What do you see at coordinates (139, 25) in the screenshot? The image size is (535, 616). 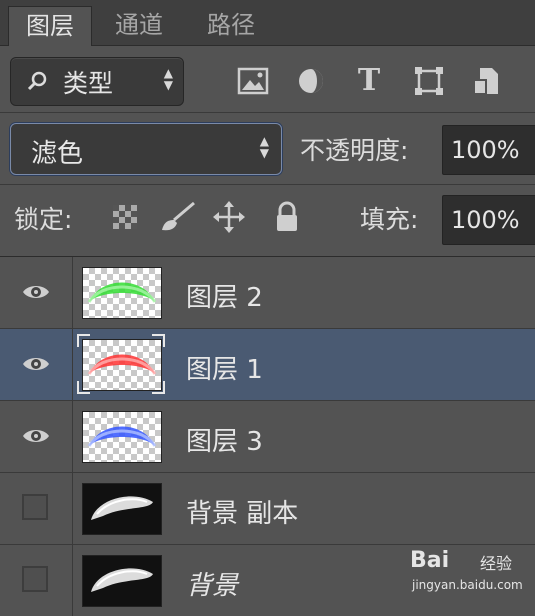 I see `tab-channels: 通道` at bounding box center [139, 25].